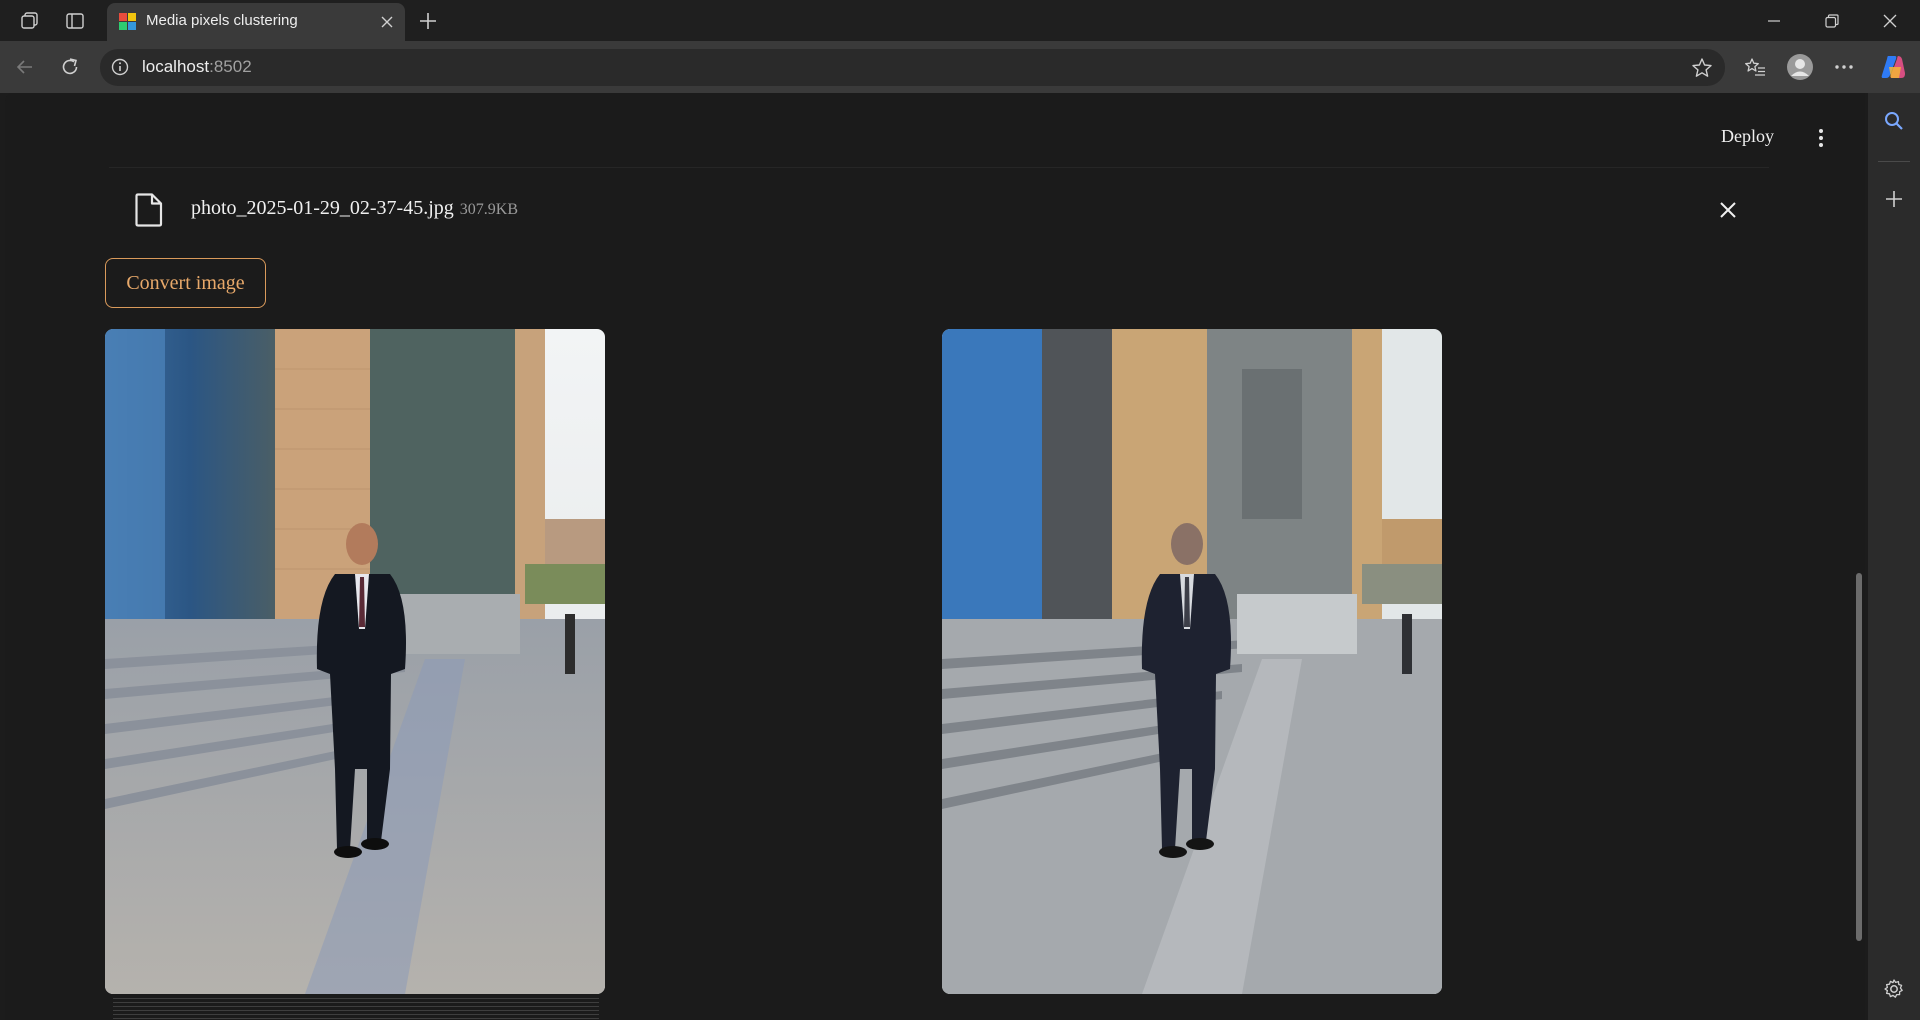 This screenshot has height=1020, width=1920. What do you see at coordinates (960, 20) in the screenshot?
I see `title-bar: Media pixels clustering` at bounding box center [960, 20].